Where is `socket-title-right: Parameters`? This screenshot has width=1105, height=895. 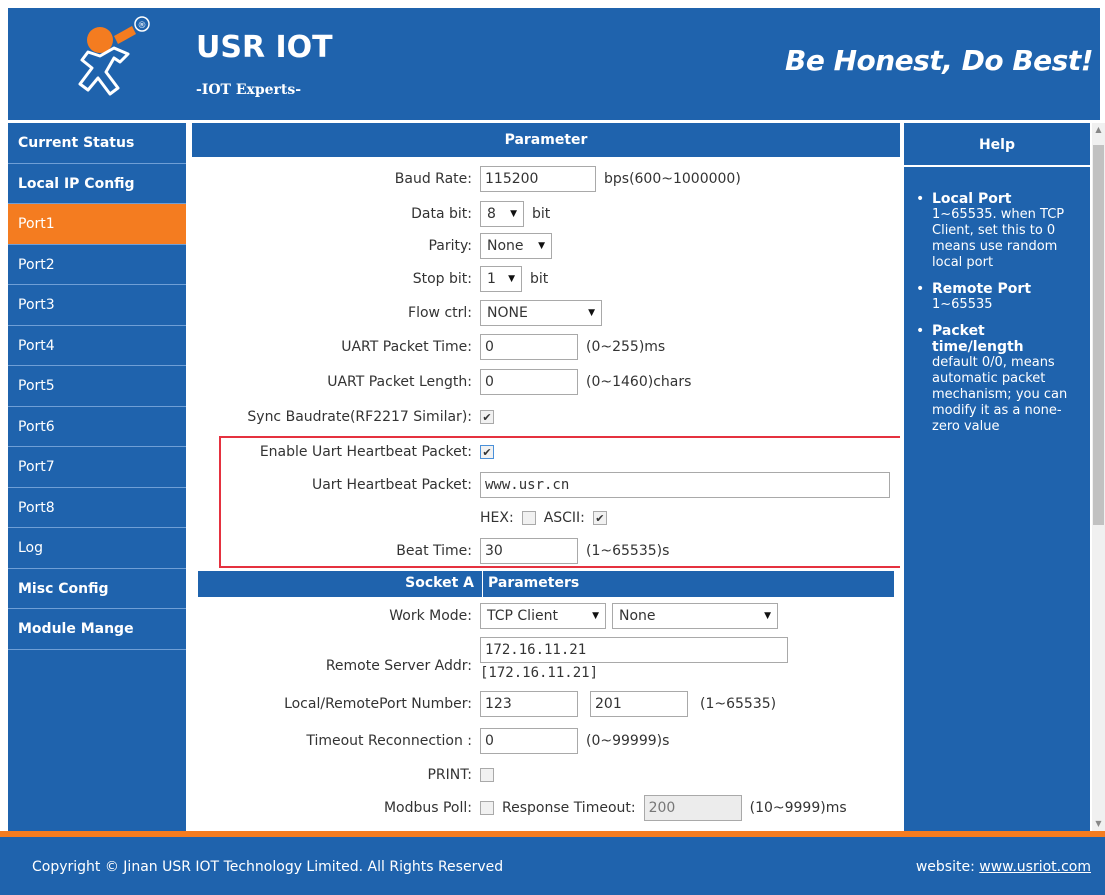 socket-title-right: Parameters is located at coordinates (534, 583).